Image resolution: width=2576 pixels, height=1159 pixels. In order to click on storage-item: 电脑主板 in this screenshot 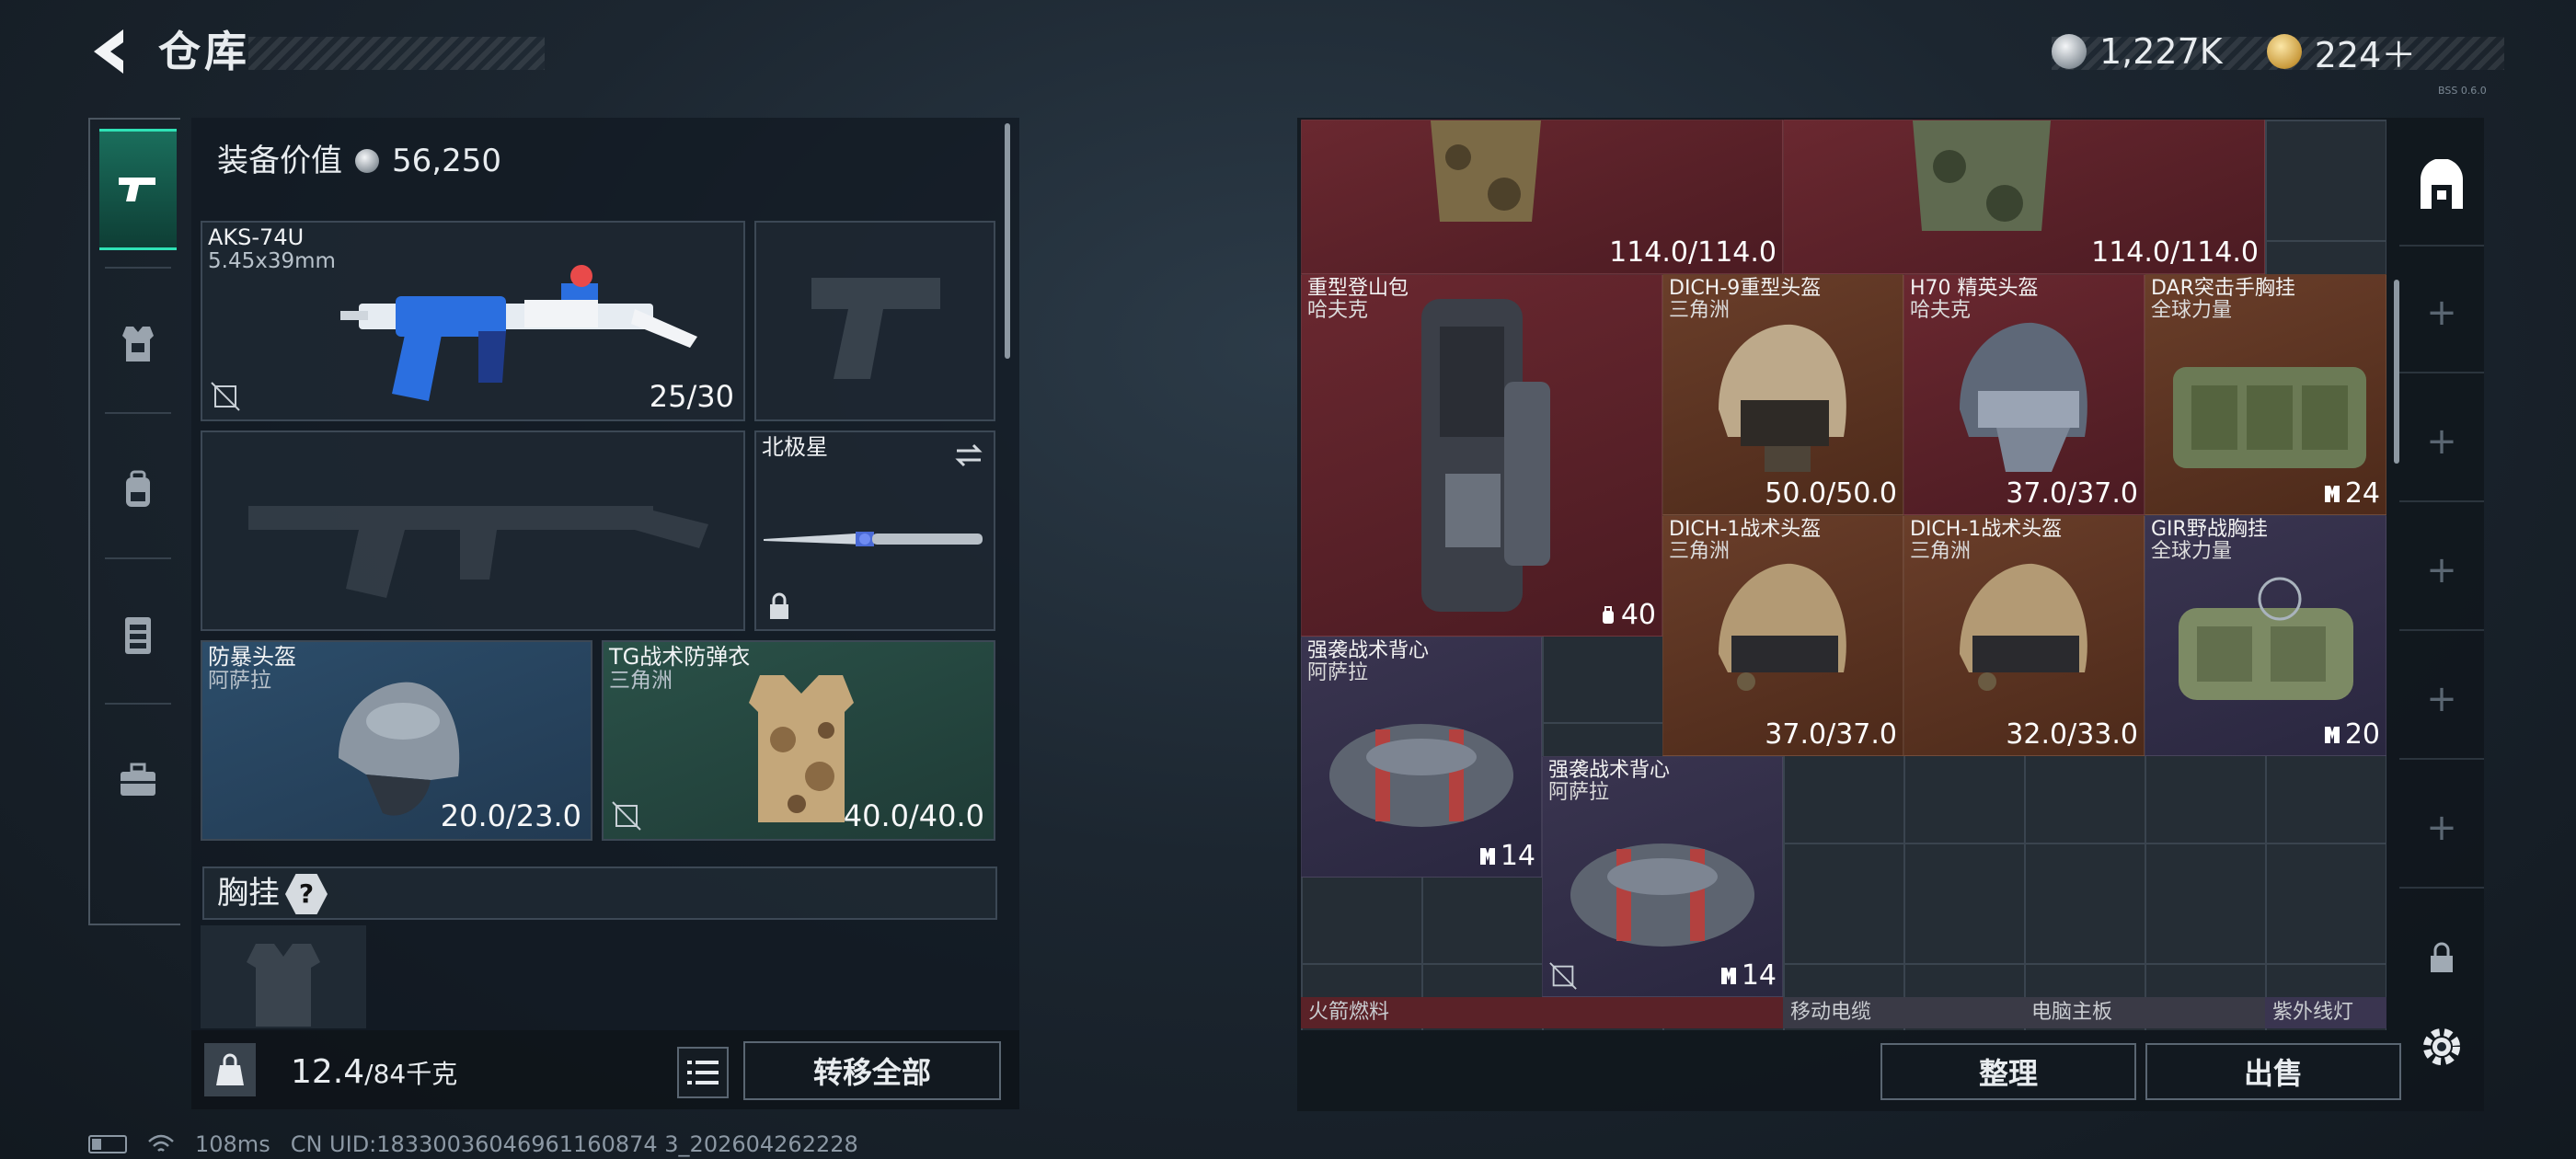, I will do `click(2144, 1012)`.